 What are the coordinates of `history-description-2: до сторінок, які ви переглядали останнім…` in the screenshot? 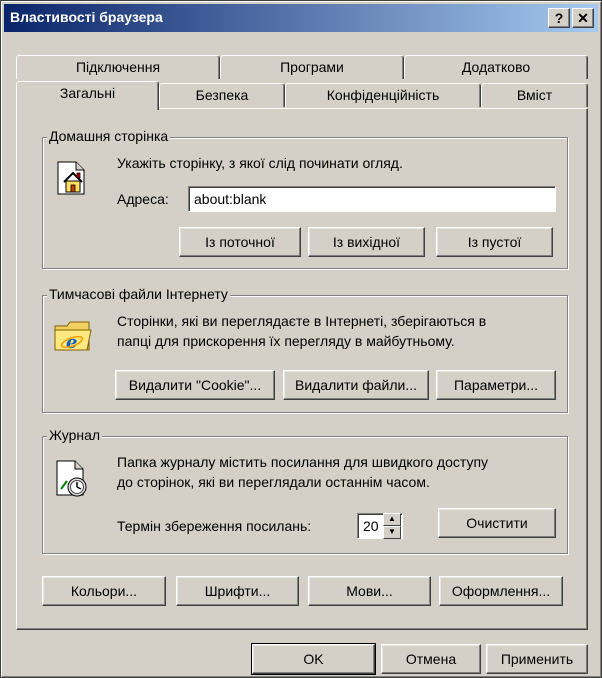 It's located at (273, 482).